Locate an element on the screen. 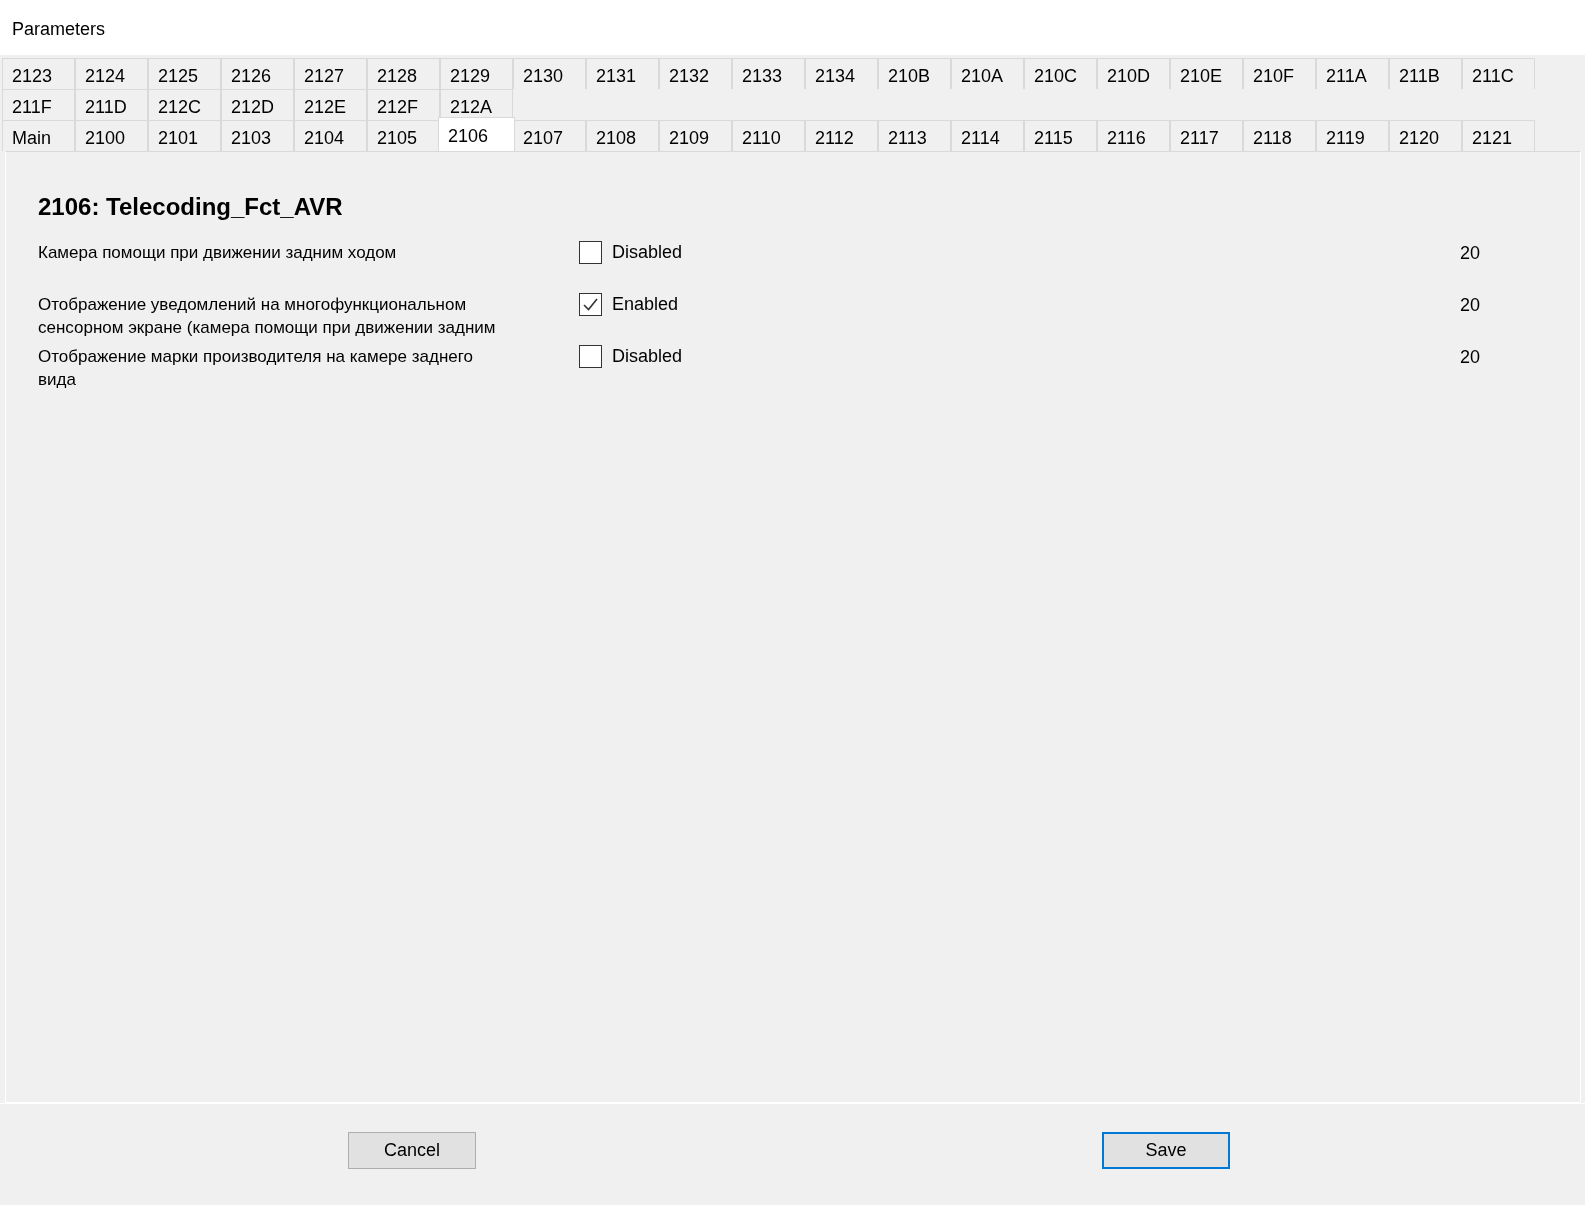 The image size is (1585, 1205). tab: 211A is located at coordinates (1352, 73).